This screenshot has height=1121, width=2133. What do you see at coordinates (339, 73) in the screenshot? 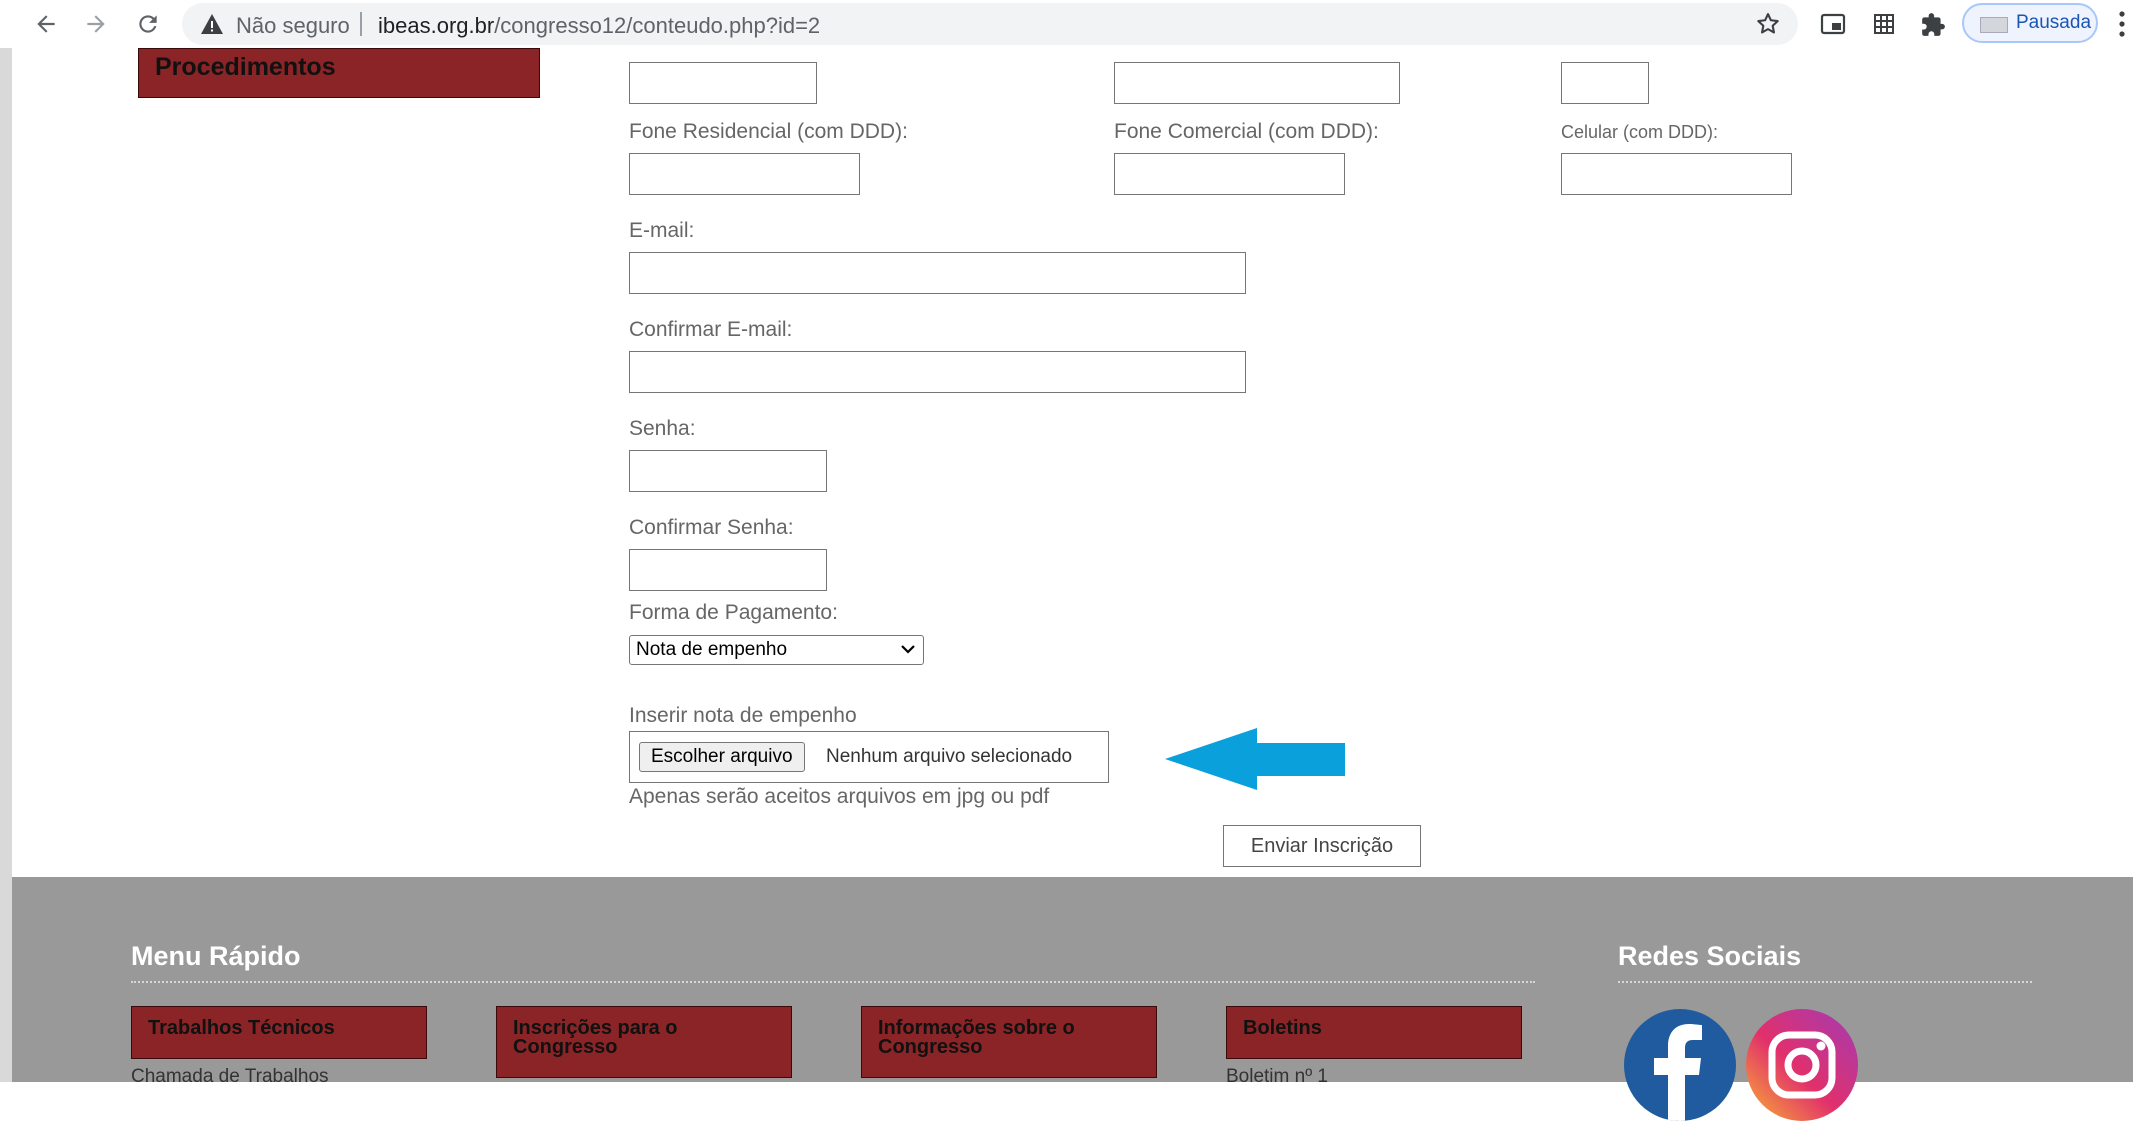
I see `sidebar-item-procedimentos: Procedimentos` at bounding box center [339, 73].